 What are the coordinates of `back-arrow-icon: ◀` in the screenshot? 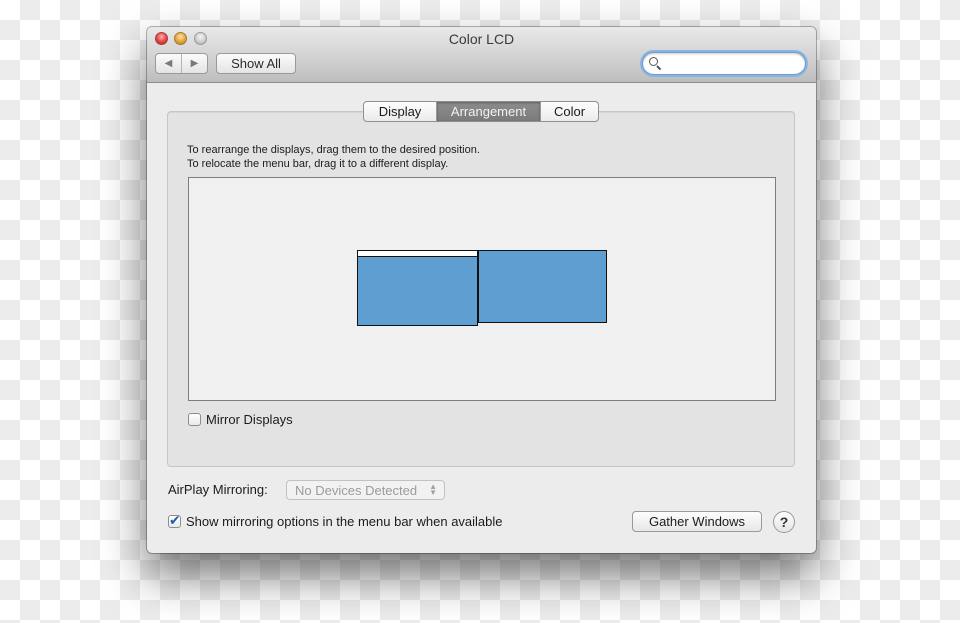 It's located at (168, 63).